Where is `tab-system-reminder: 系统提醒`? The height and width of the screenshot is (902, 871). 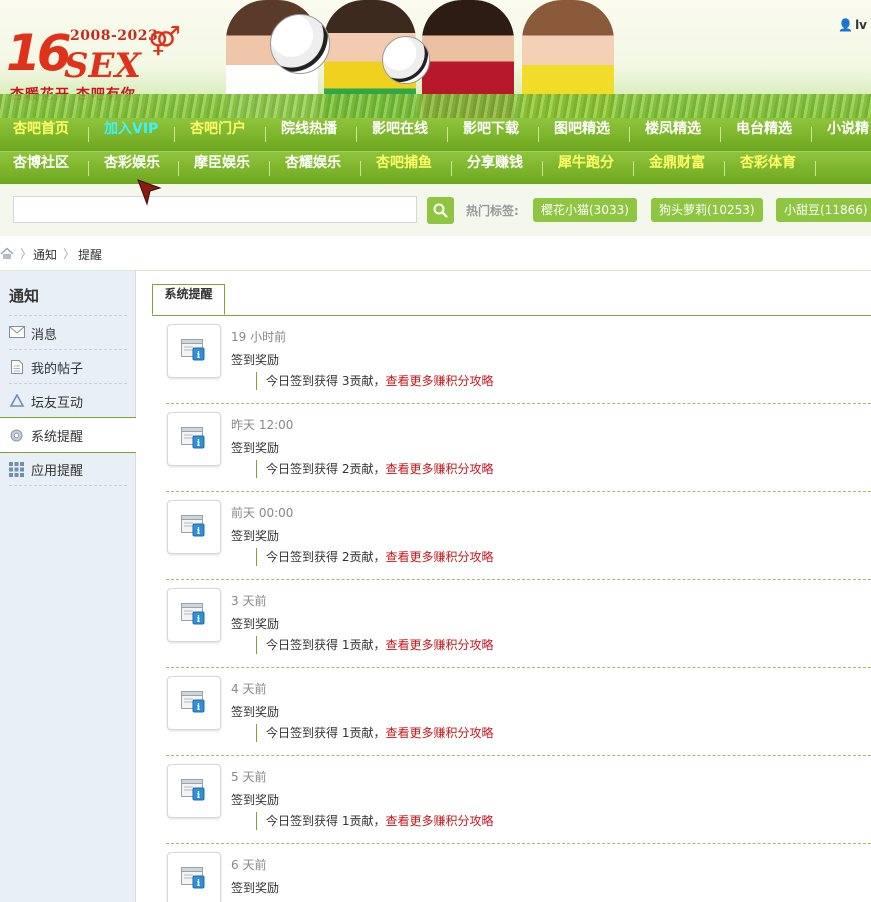 tab-system-reminder: 系统提醒 is located at coordinates (188, 299).